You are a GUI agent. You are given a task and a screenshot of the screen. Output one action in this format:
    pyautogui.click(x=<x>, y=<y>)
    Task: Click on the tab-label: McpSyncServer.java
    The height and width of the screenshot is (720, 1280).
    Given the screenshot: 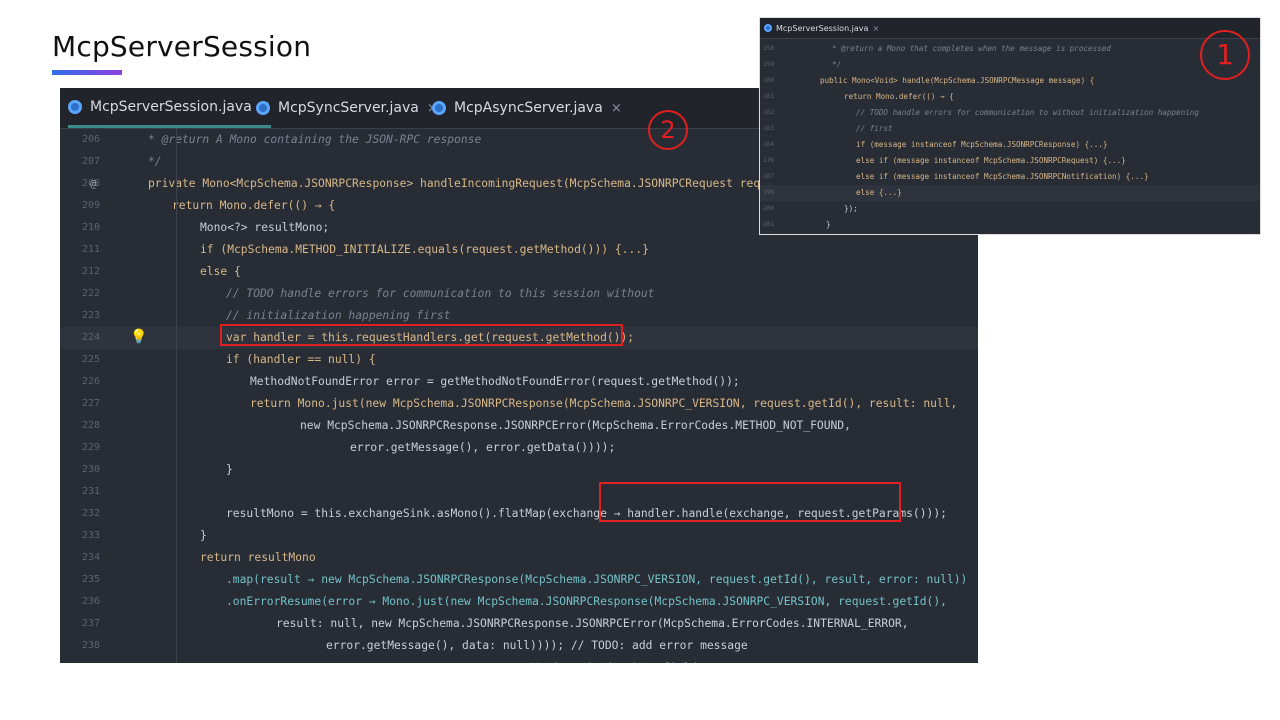 What is the action you would take?
    pyautogui.click(x=348, y=108)
    